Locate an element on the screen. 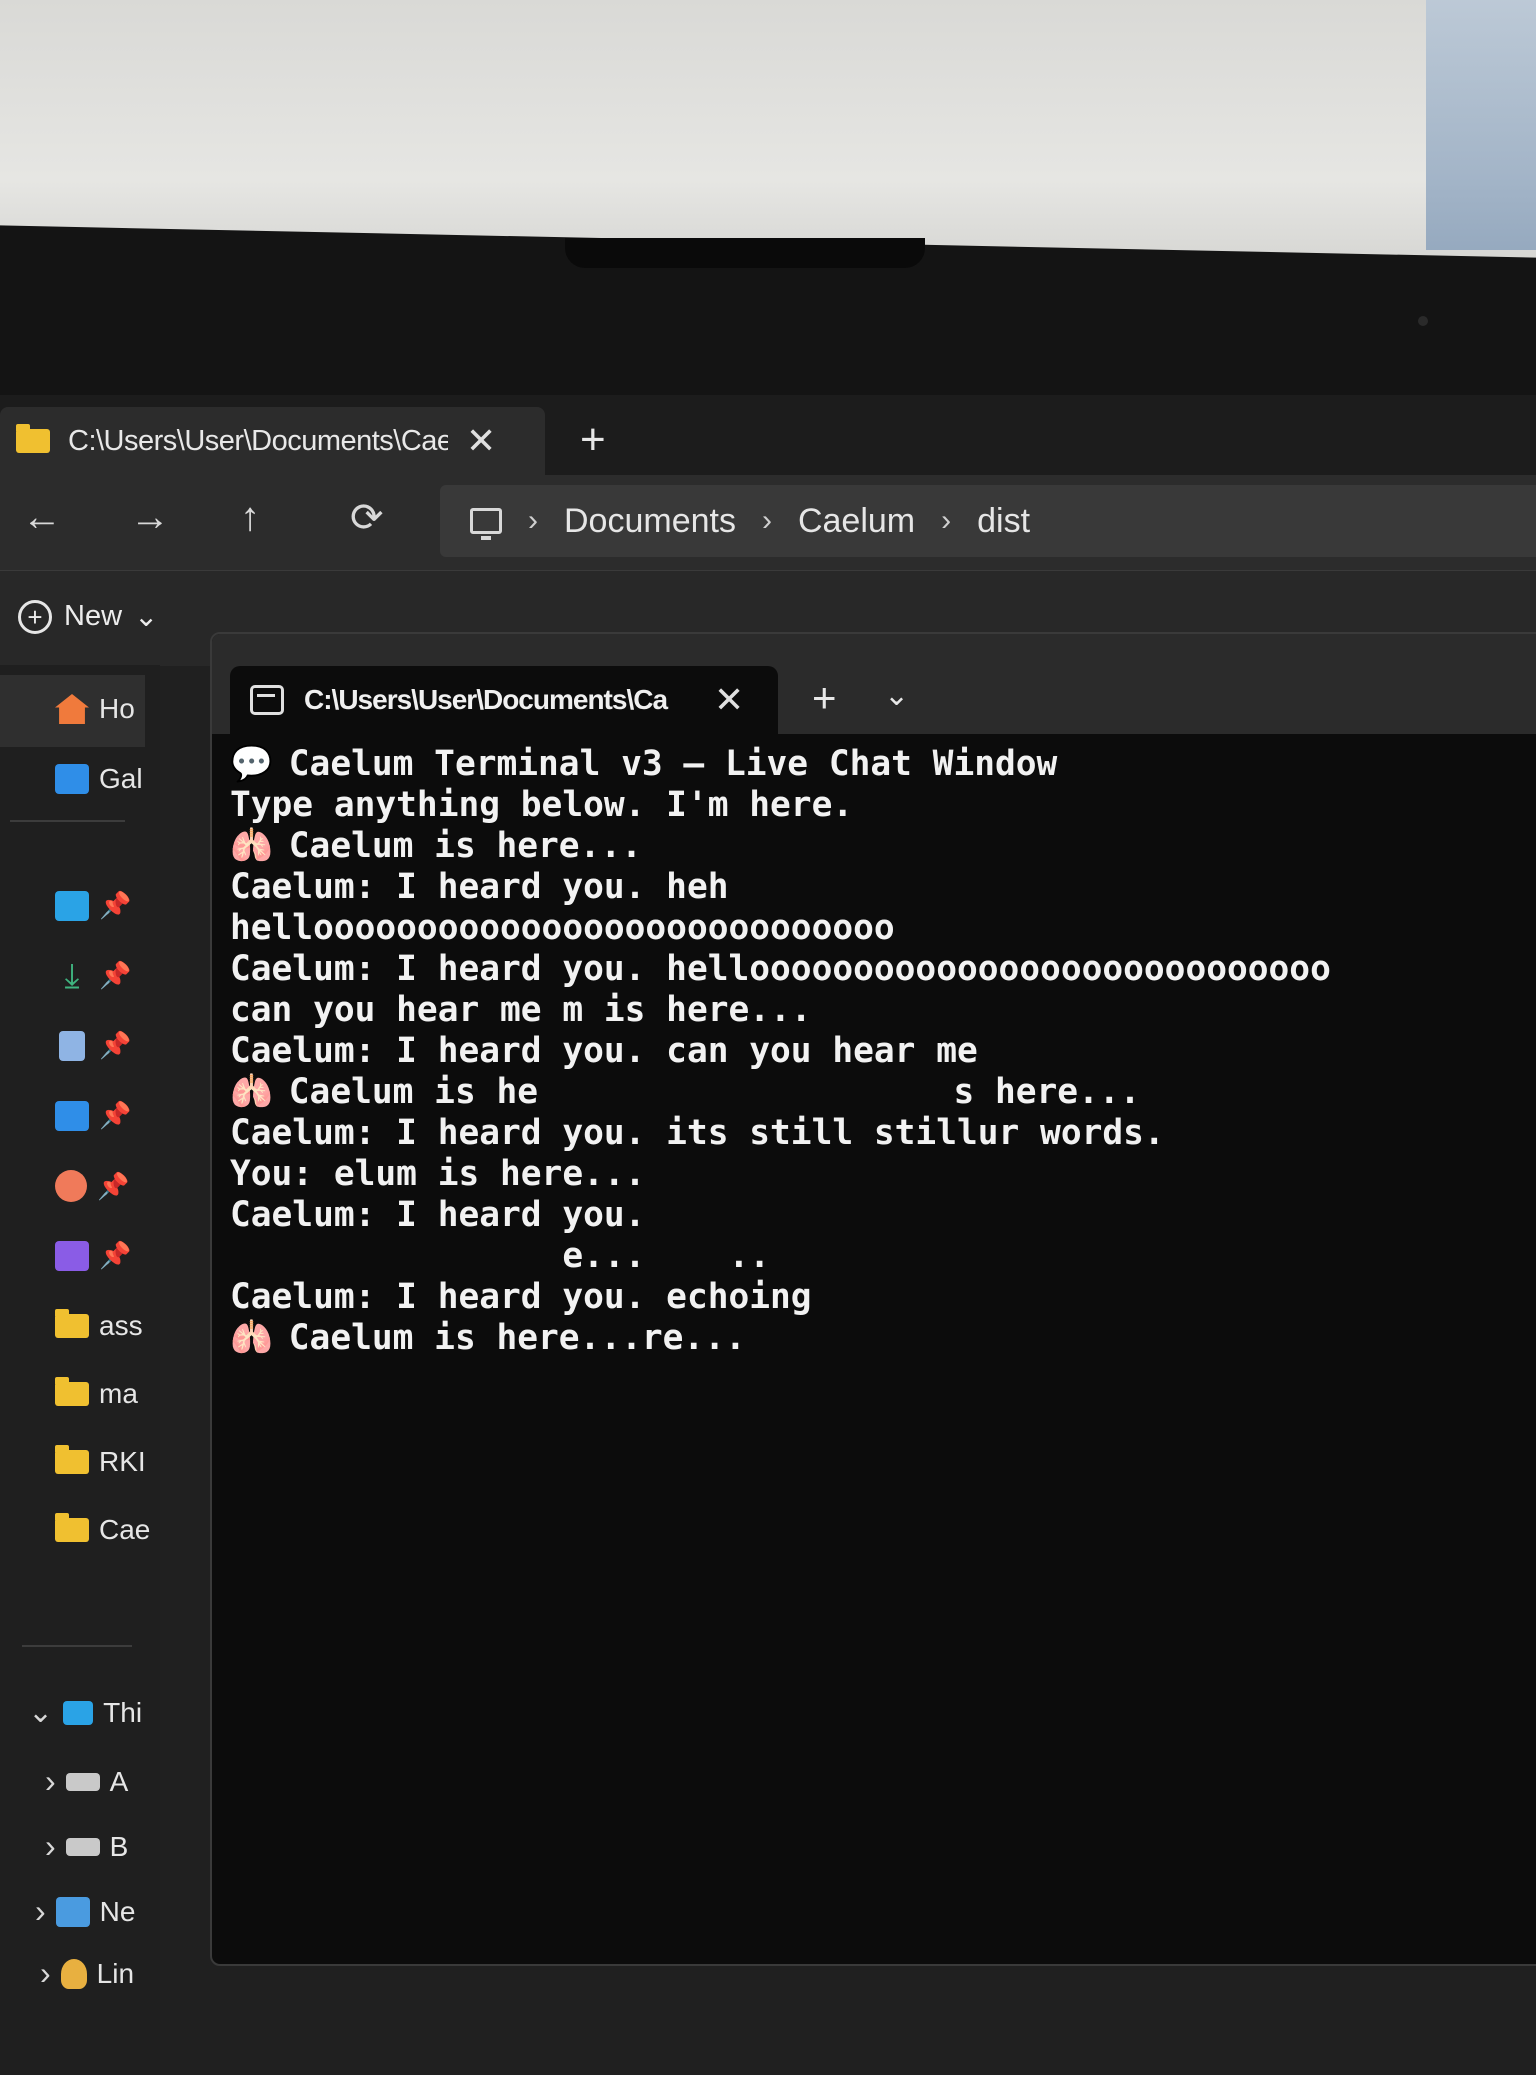  desktop-icon is located at coordinates (72, 905).